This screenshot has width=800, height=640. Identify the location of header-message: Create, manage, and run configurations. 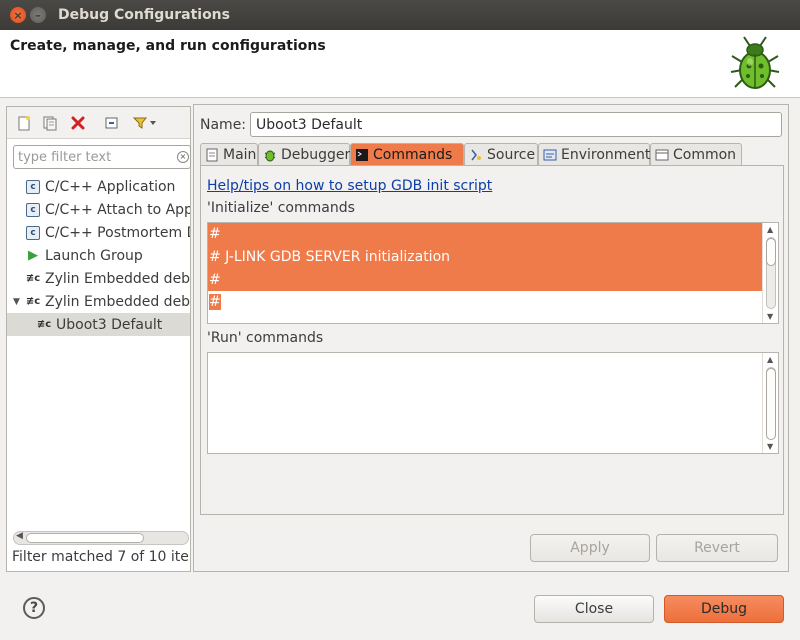
(168, 46).